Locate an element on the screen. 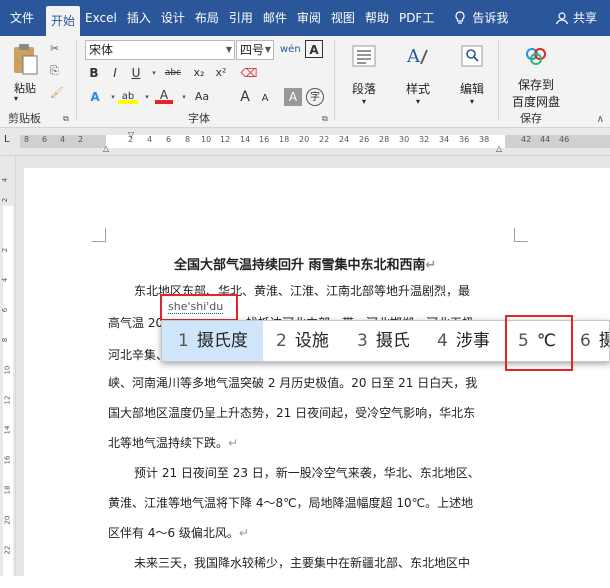  styles-label: 样式 is located at coordinates (417, 89).